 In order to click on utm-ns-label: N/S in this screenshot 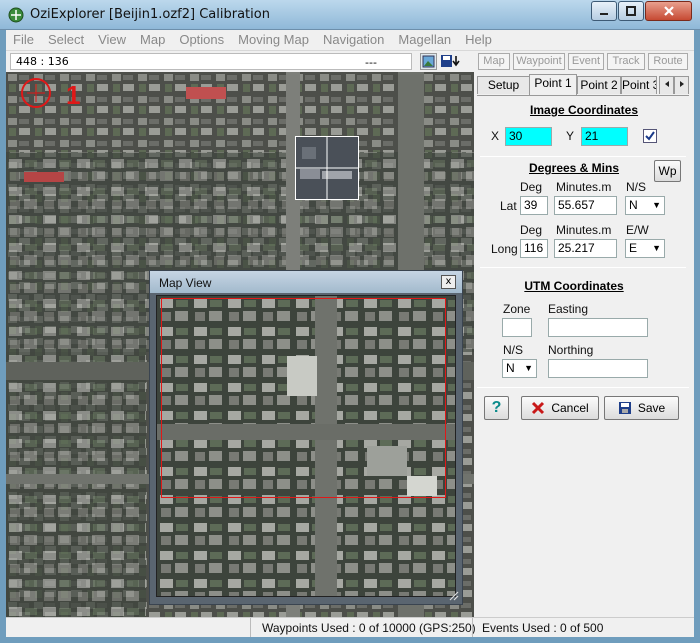, I will do `click(513, 350)`.